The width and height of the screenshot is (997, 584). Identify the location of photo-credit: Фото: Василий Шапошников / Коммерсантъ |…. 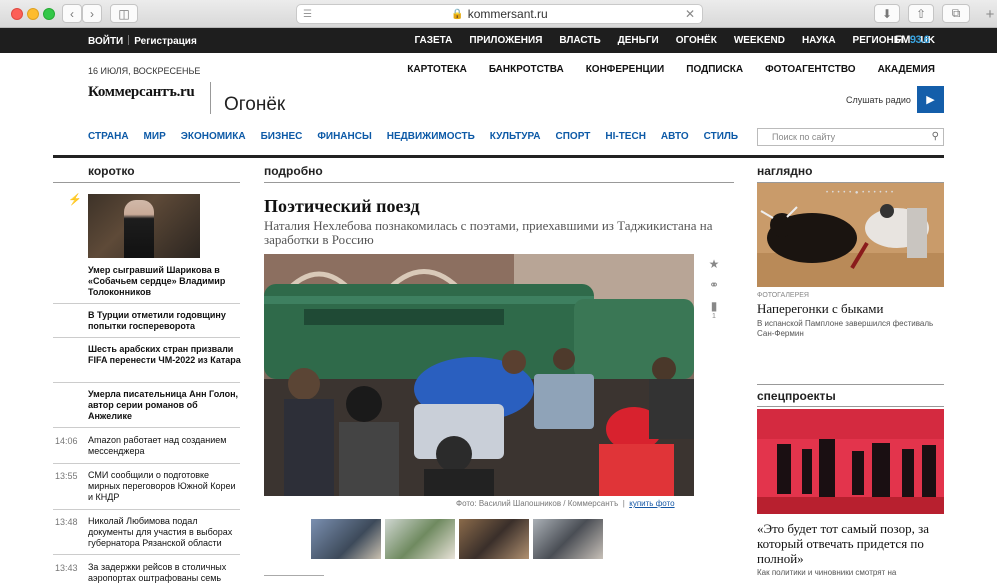
(565, 503).